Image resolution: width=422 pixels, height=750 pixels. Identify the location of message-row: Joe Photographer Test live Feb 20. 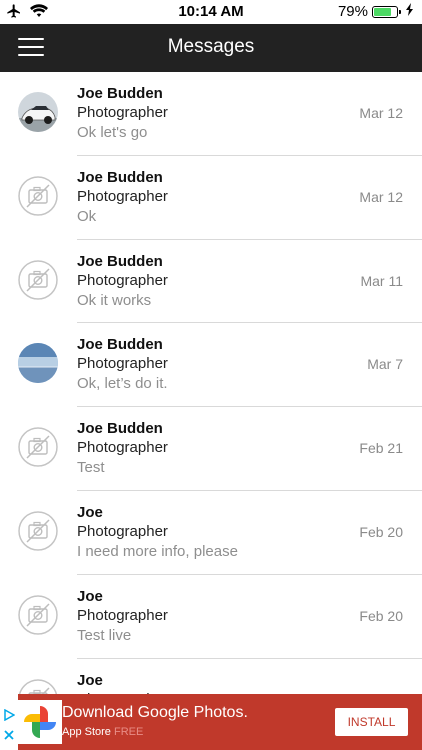
(211, 617).